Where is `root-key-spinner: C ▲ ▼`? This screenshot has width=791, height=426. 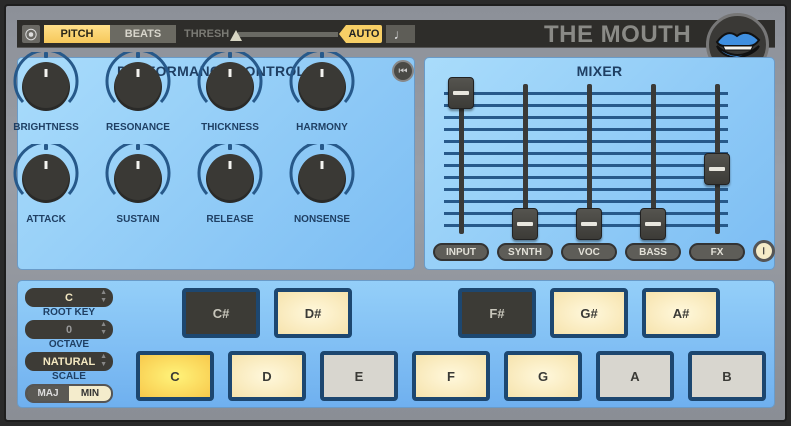
root-key-spinner: C ▲ ▼ is located at coordinates (69, 297).